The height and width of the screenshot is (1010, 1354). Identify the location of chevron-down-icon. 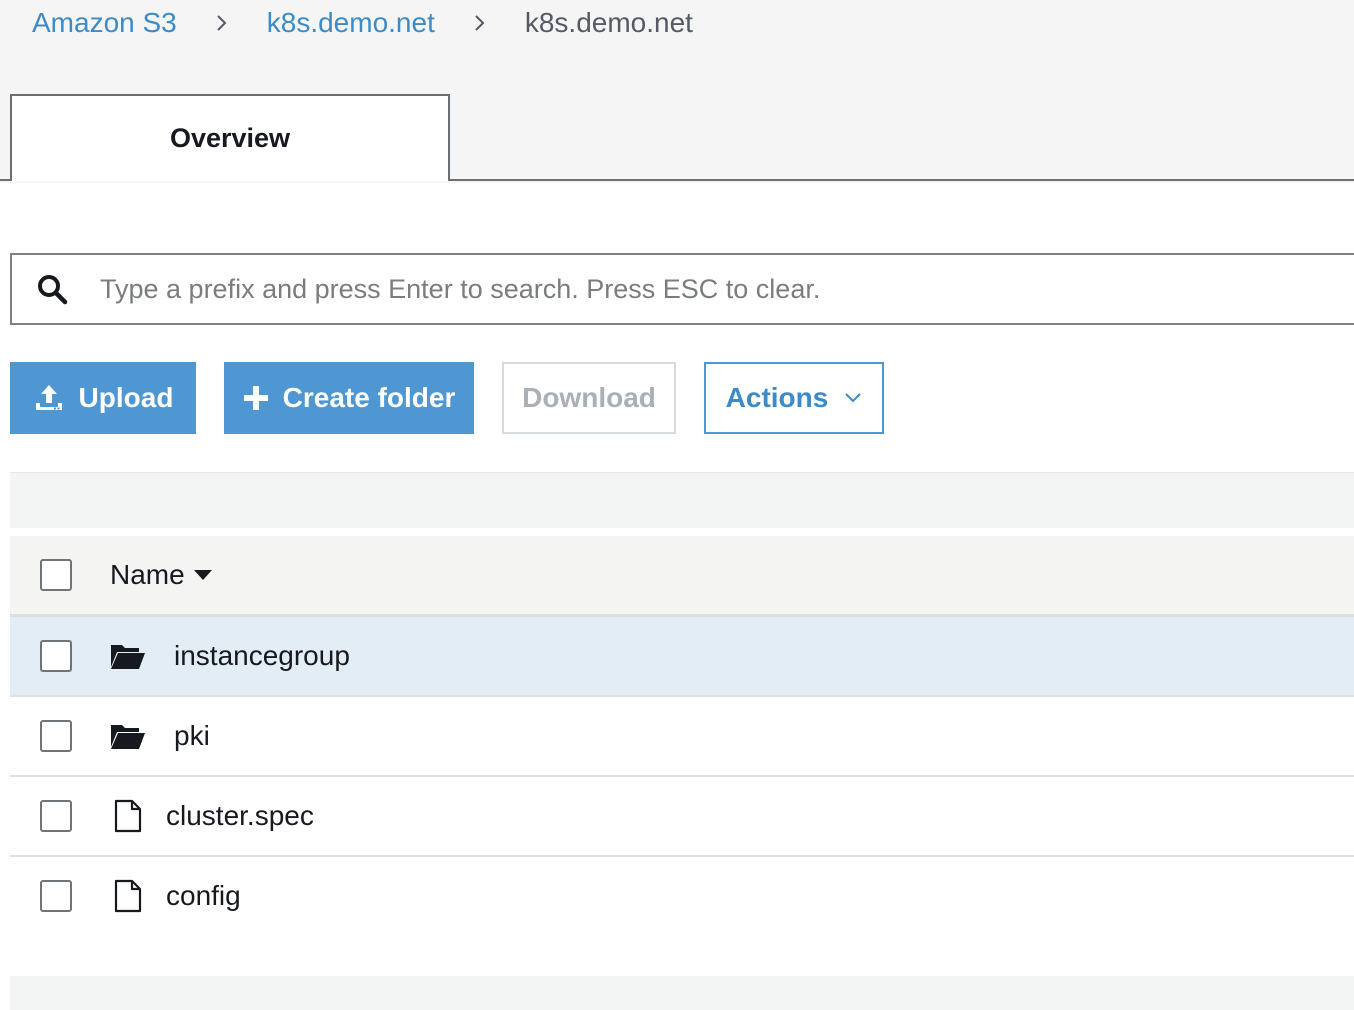
(853, 398).